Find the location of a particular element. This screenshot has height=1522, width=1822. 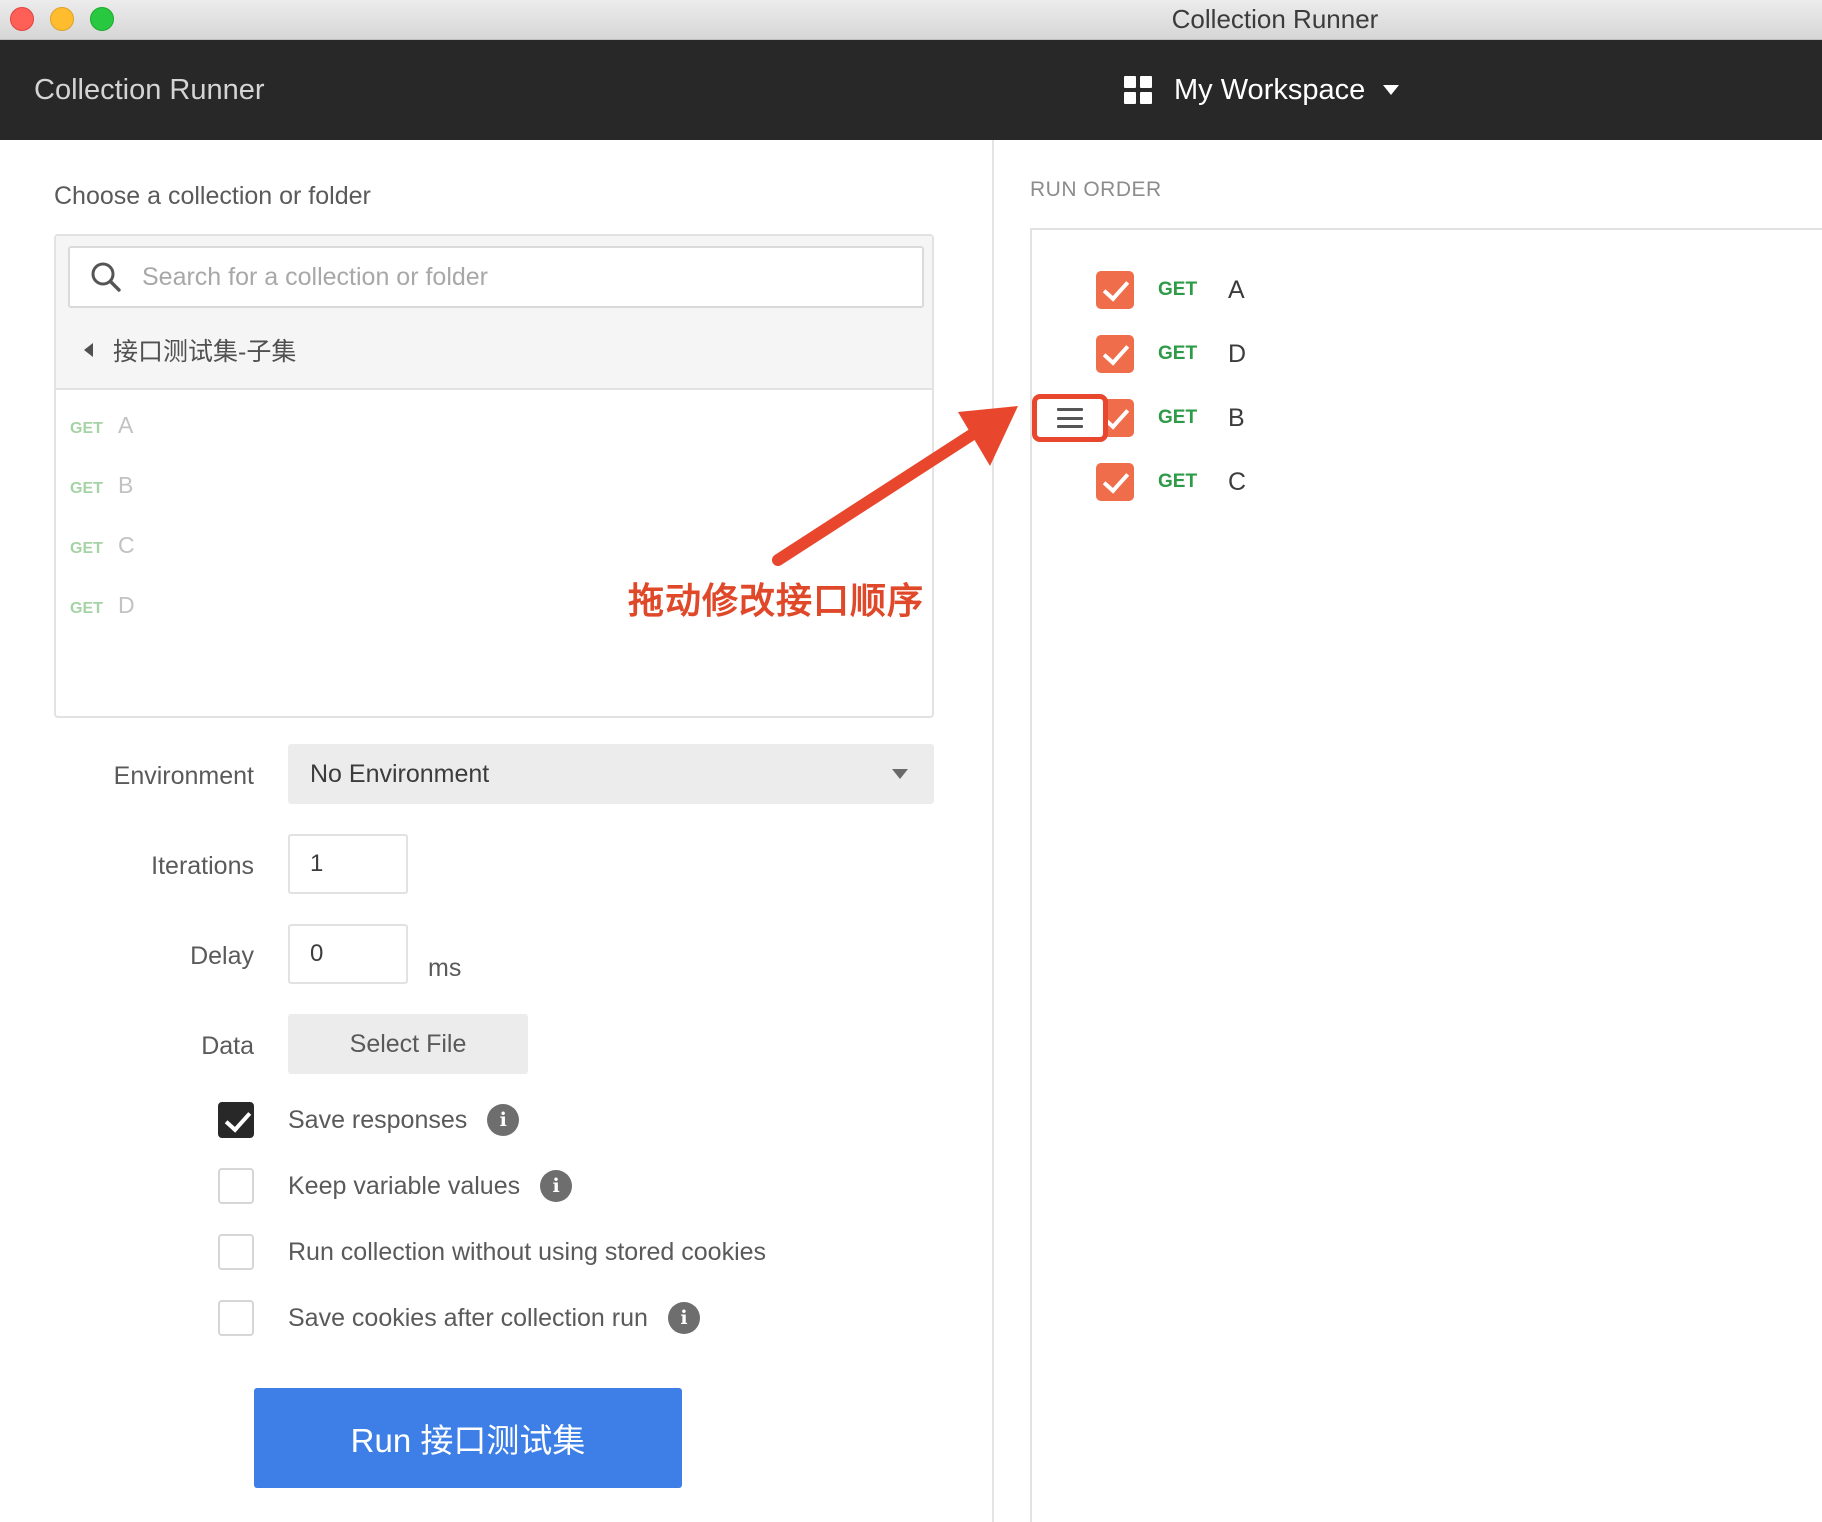

run-order-item: GET D is located at coordinates (1422, 354).